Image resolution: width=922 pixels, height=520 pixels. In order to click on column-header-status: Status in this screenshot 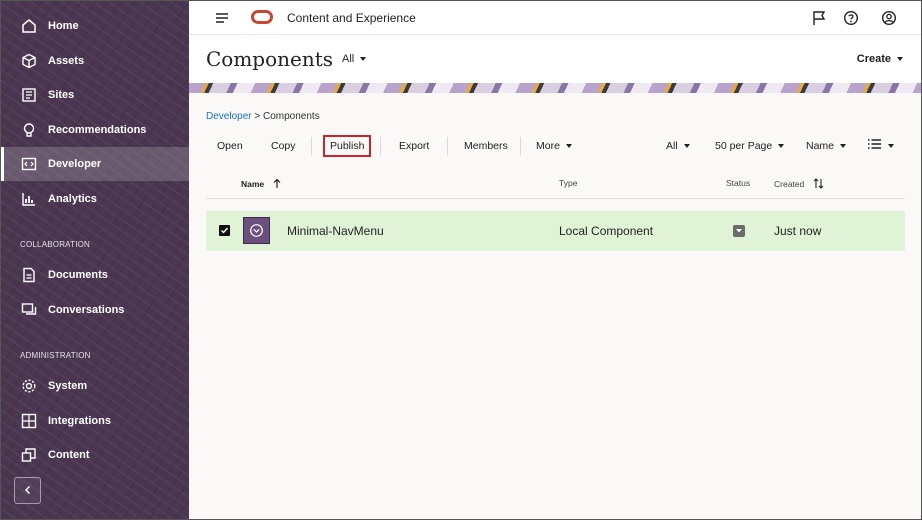, I will do `click(738, 183)`.